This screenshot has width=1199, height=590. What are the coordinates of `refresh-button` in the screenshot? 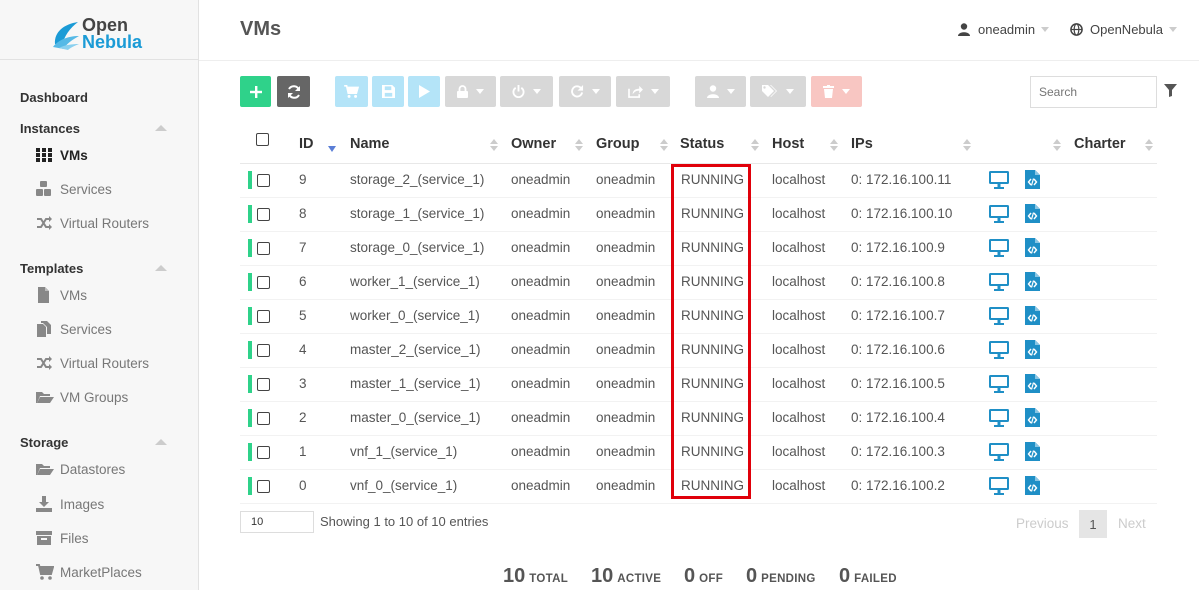 It's located at (293, 91).